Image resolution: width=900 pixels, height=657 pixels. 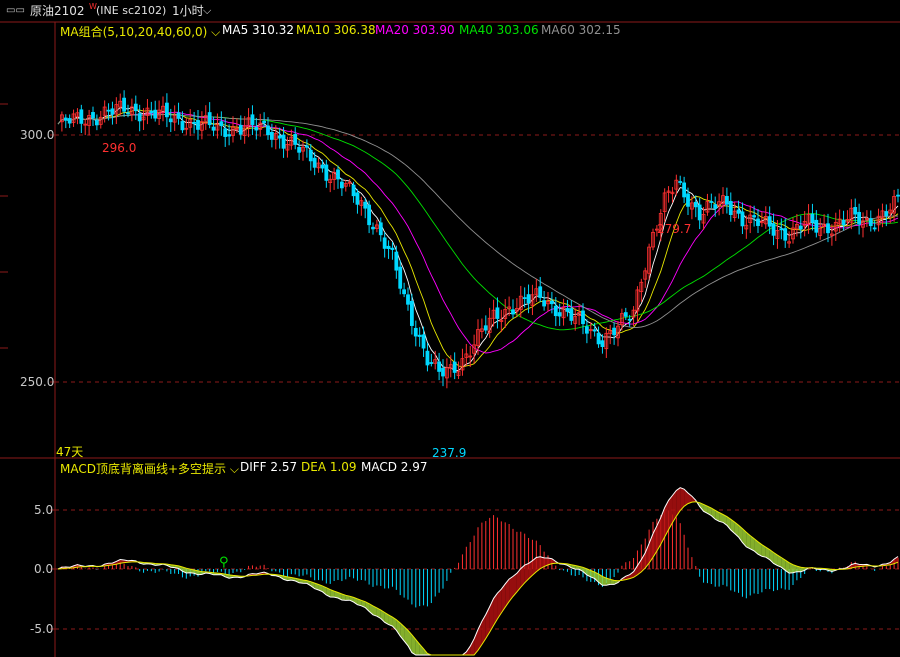 What do you see at coordinates (119, 148) in the screenshot?
I see `high-price-label: 296.0` at bounding box center [119, 148].